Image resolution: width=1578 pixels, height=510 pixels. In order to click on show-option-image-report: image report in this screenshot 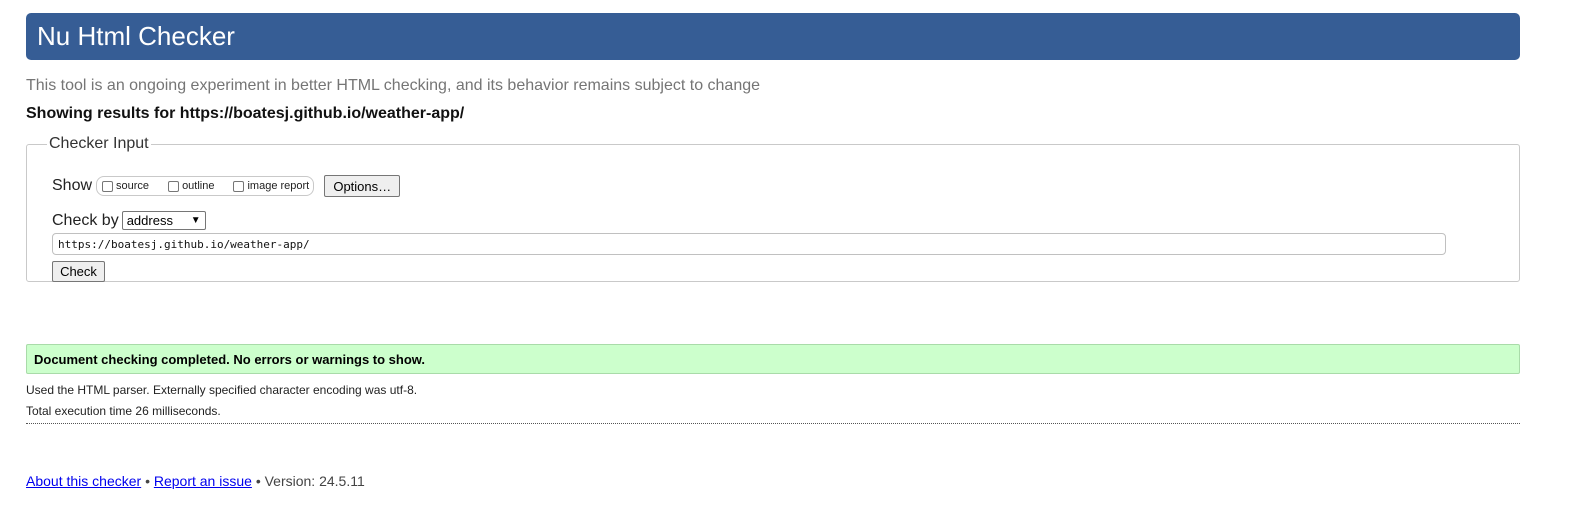, I will do `click(270, 186)`.